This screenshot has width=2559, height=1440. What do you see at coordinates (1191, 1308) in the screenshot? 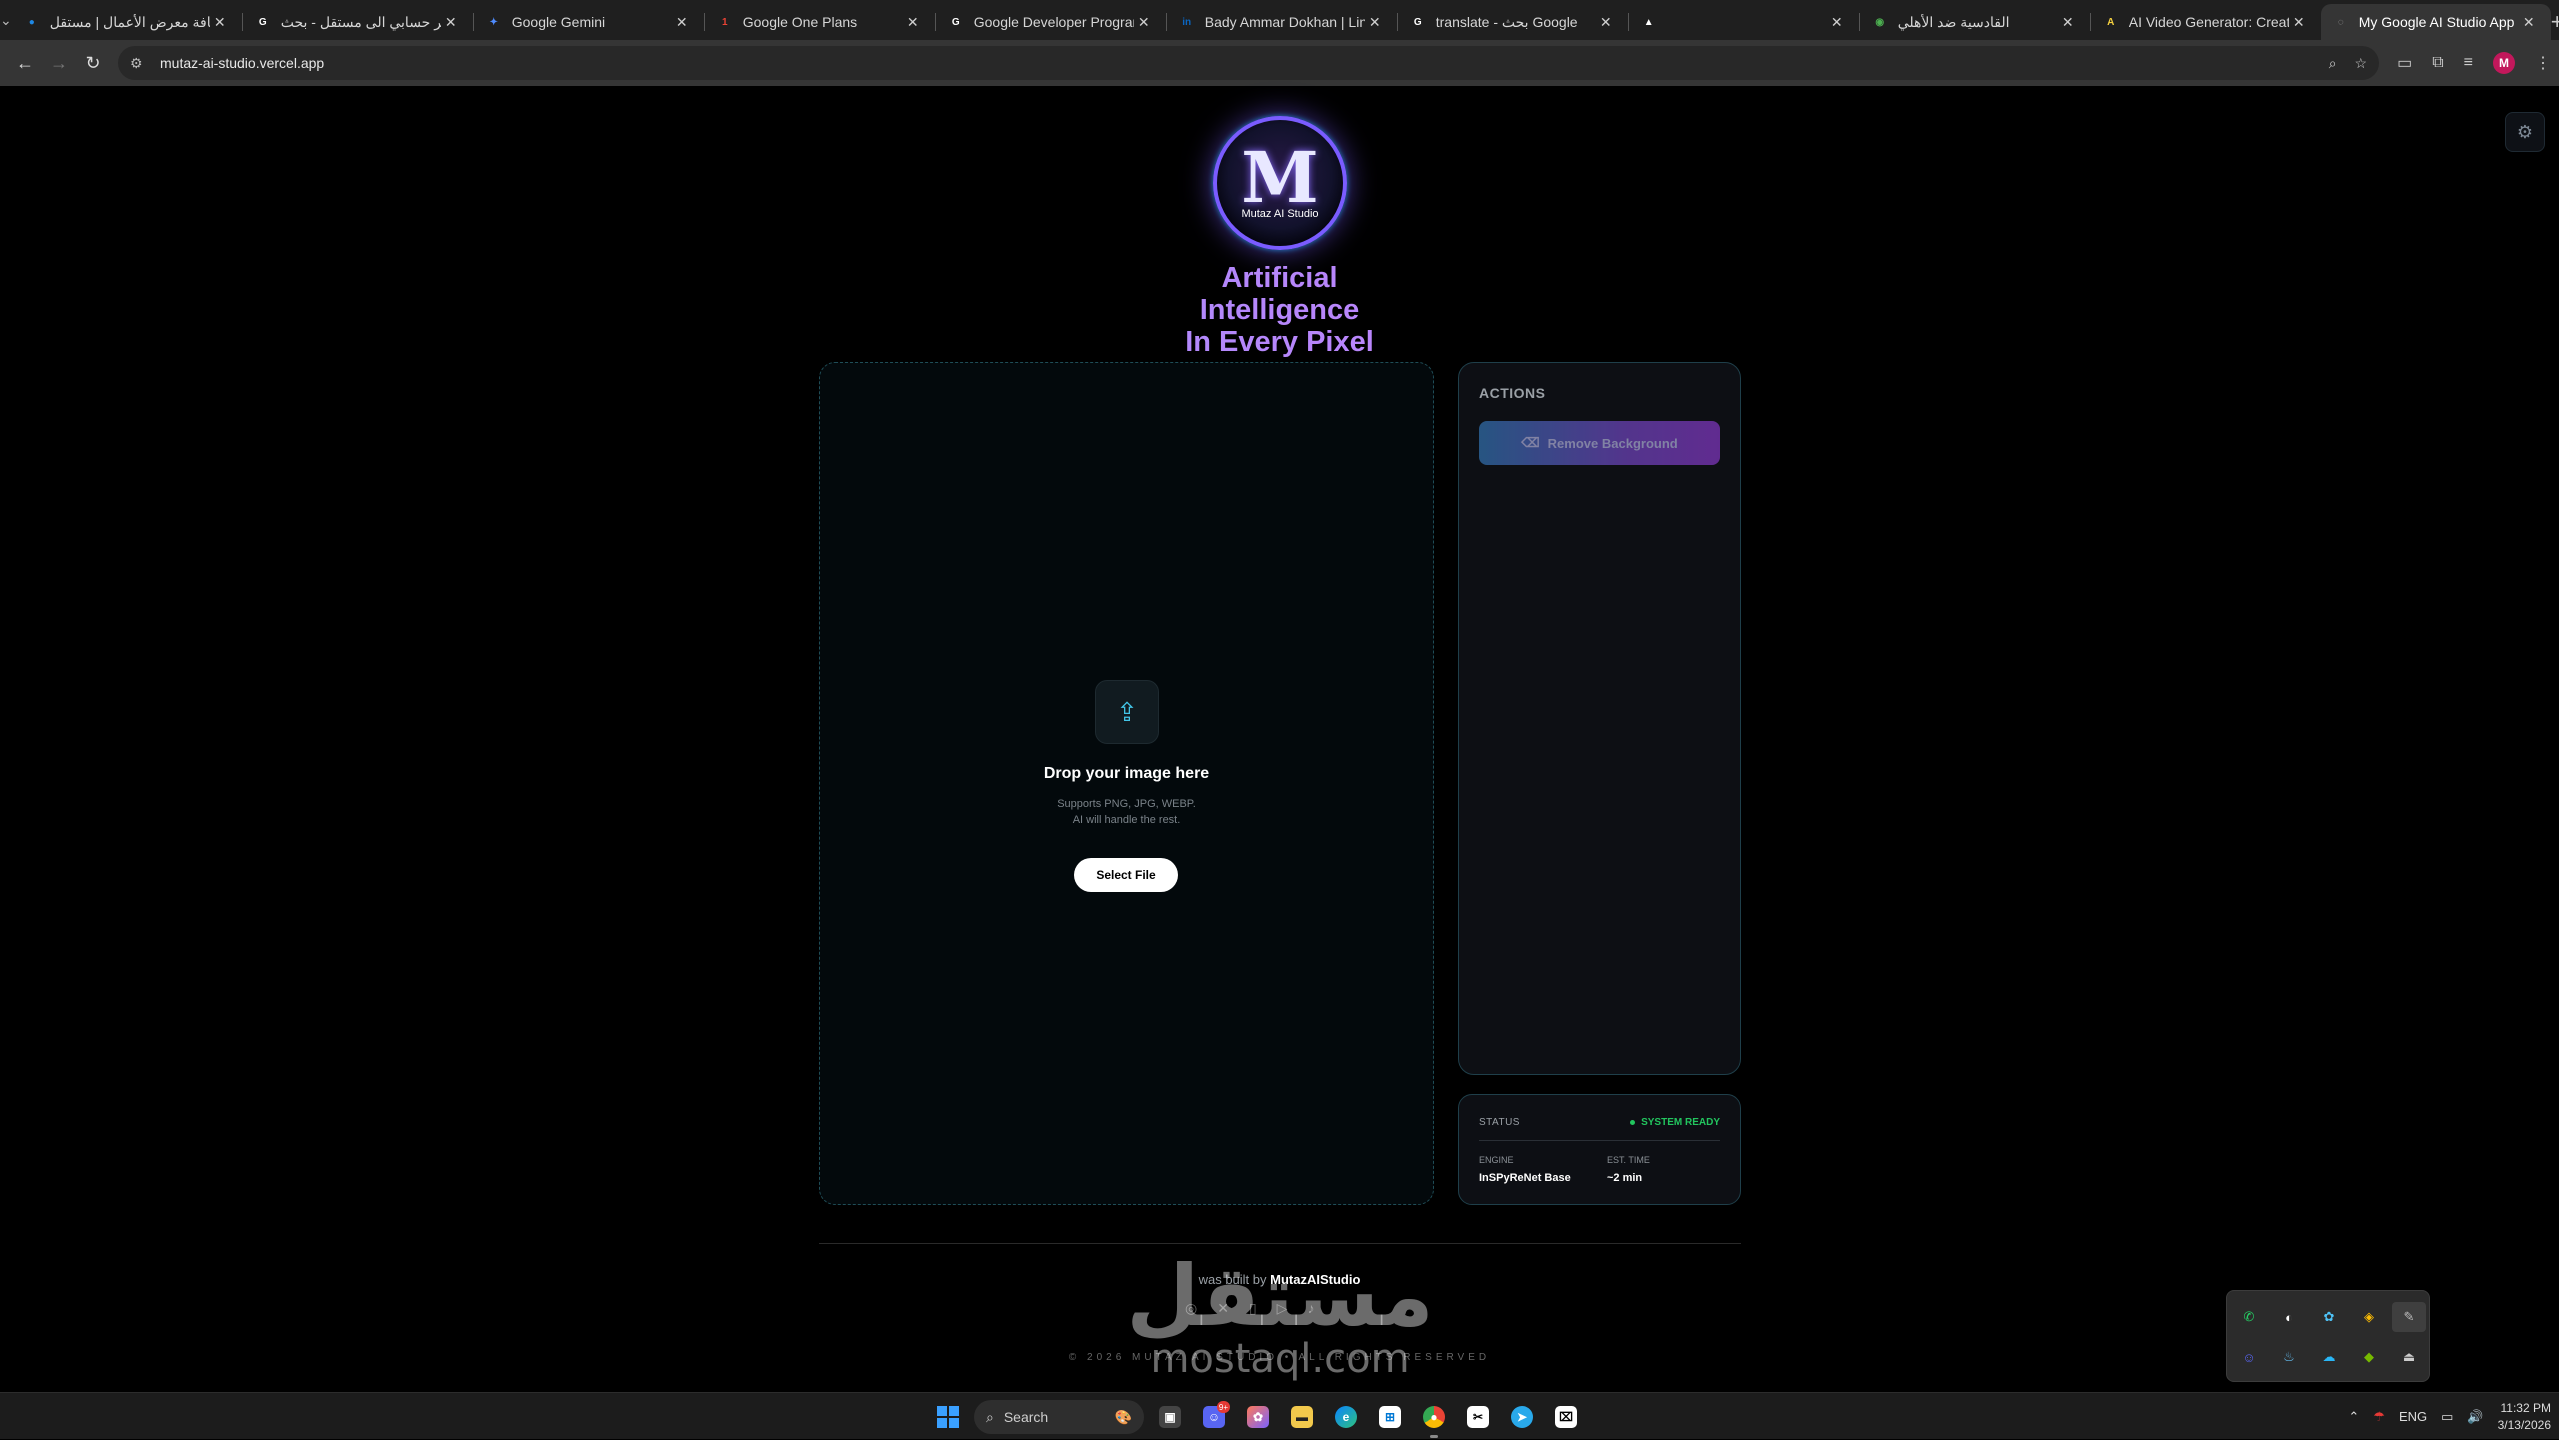
I see `instagram-icon: ◎` at bounding box center [1191, 1308].